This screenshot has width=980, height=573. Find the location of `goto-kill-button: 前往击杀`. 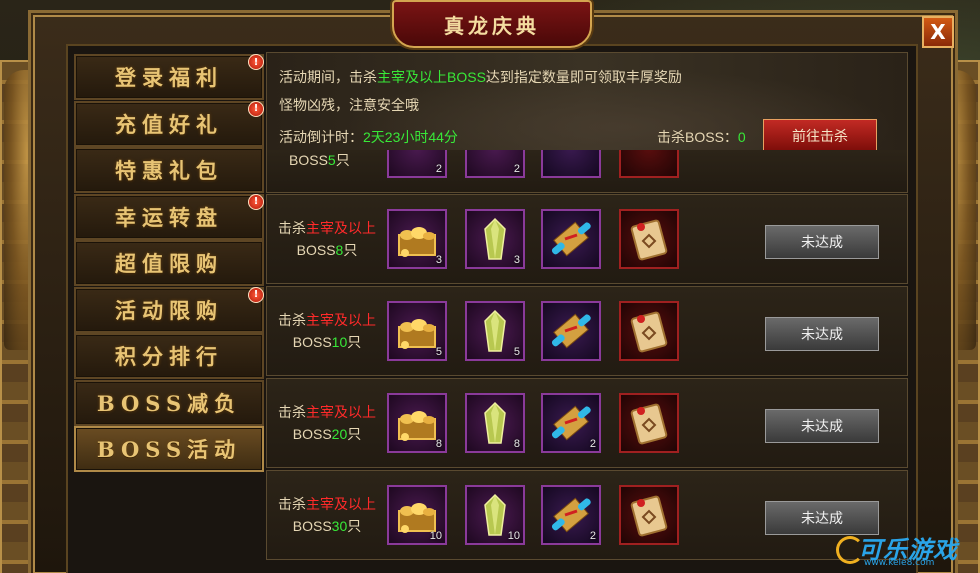

goto-kill-button: 前往击杀 is located at coordinates (820, 136).